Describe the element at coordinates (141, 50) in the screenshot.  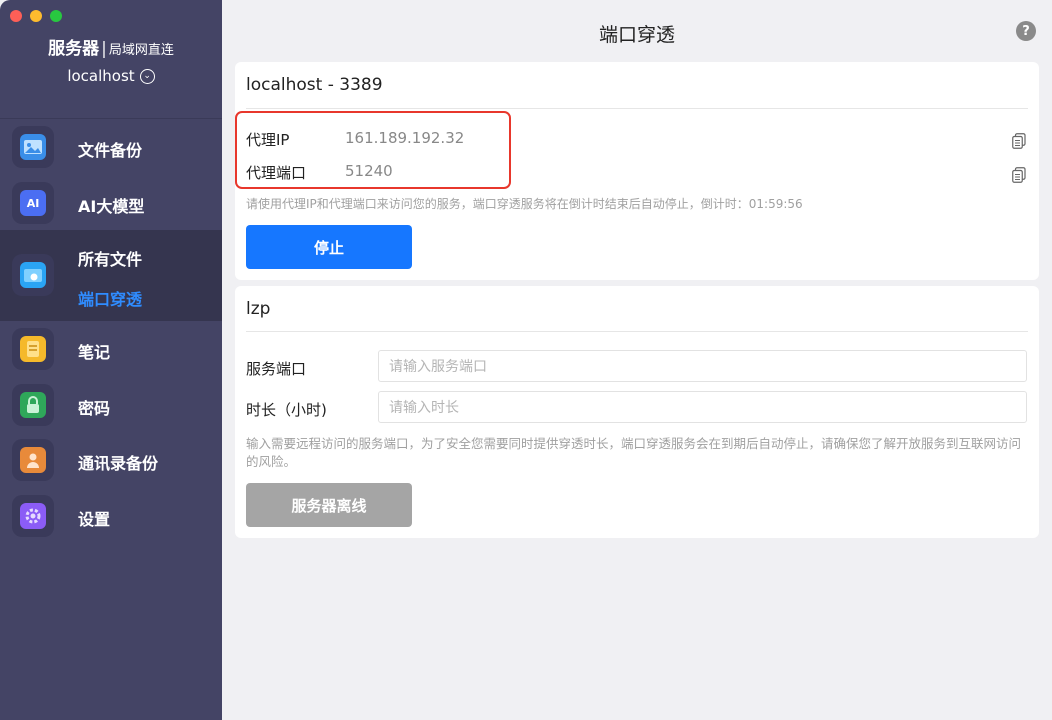
I see `brand-subtitle: 局域网直连` at that location.